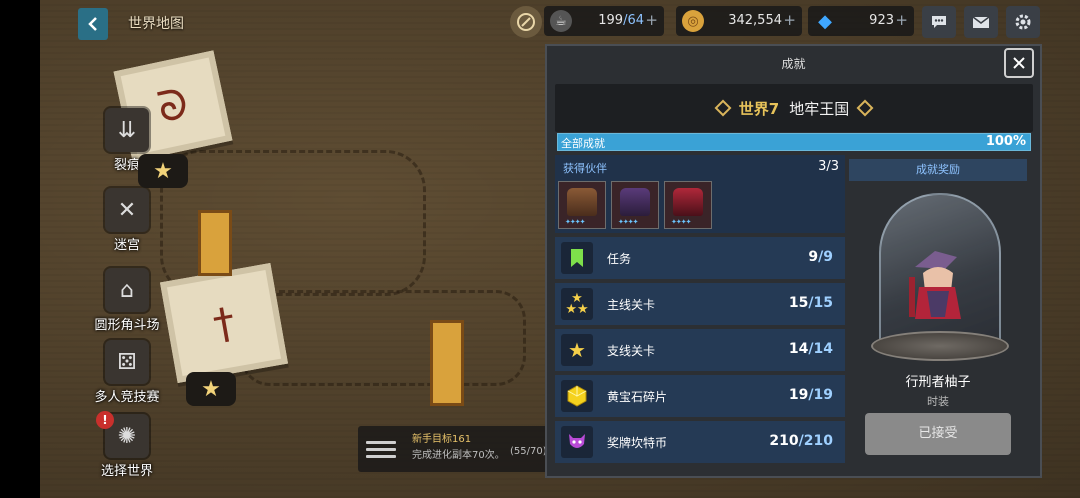 This screenshot has width=1080, height=498. What do you see at coordinates (938, 434) in the screenshot?
I see `accepted-button: 已接受` at bounding box center [938, 434].